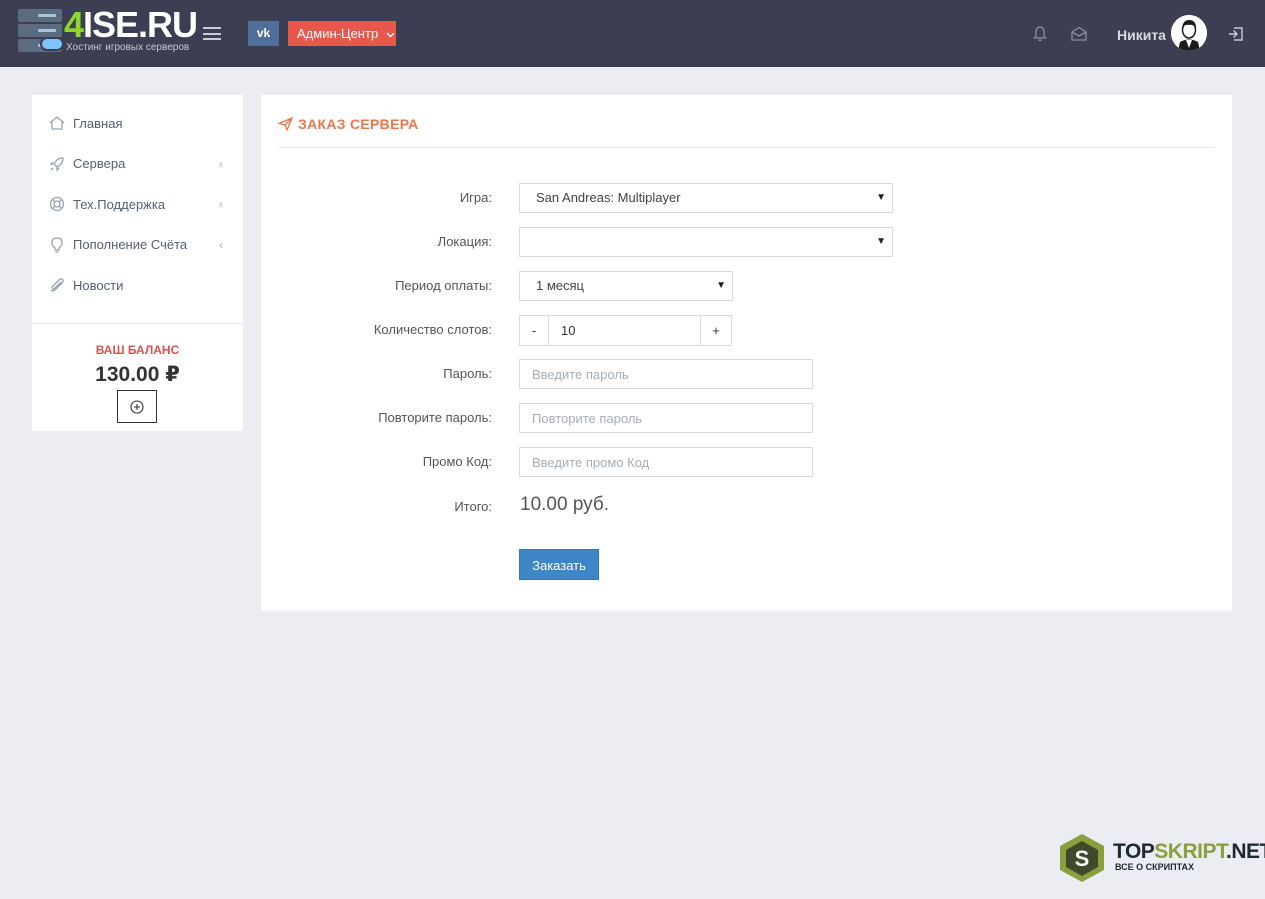 This screenshot has height=899, width=1265. What do you see at coordinates (475, 197) in the screenshot?
I see `game-label: Игра:` at bounding box center [475, 197].